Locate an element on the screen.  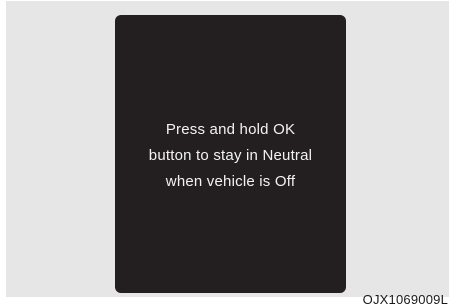
figure-code: OJX1069009L is located at coordinates (405, 299).